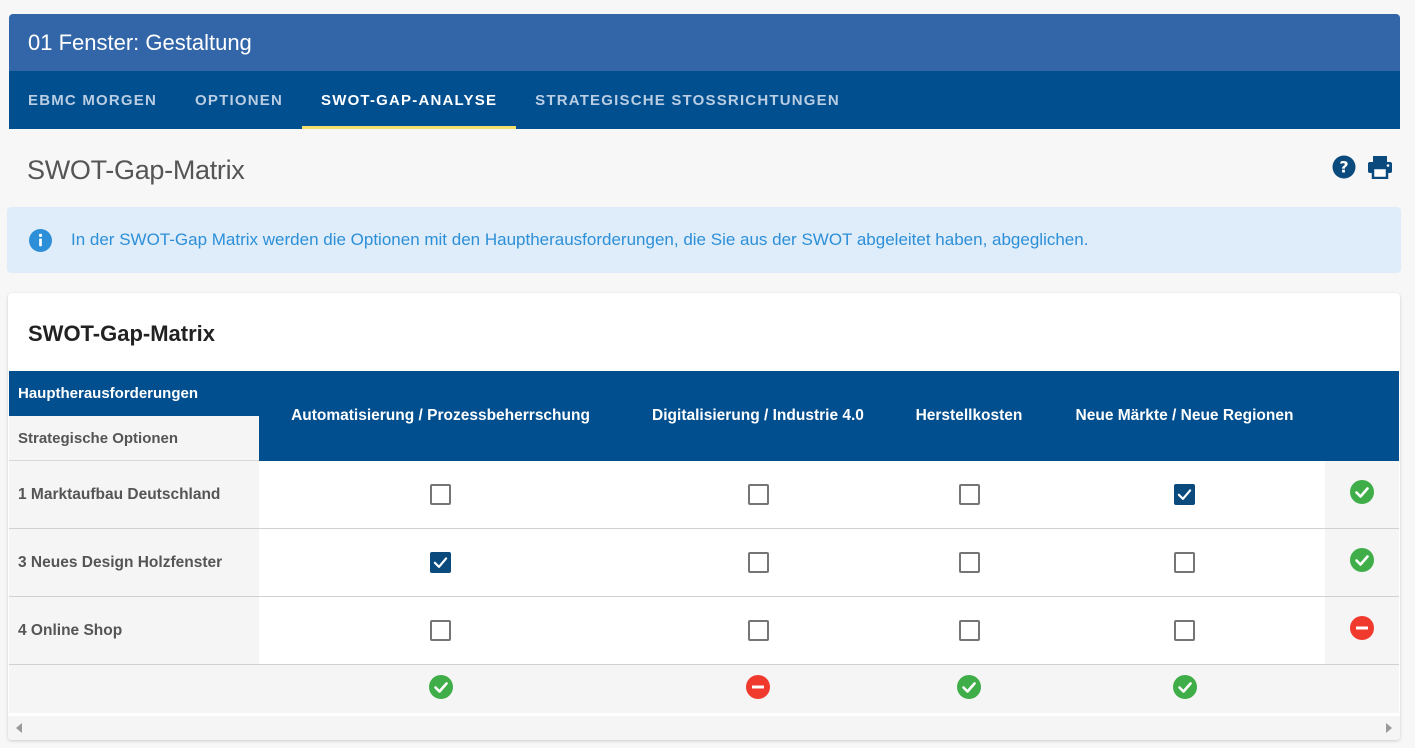 This screenshot has width=1415, height=748. Describe the element at coordinates (1362, 416) in the screenshot. I see `status-column-header` at that location.